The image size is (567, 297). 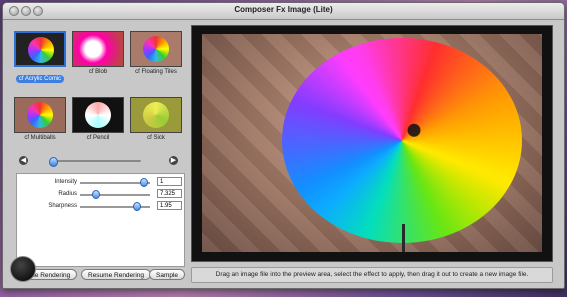 I want to click on effect-scroll-track, so click(x=96, y=161).